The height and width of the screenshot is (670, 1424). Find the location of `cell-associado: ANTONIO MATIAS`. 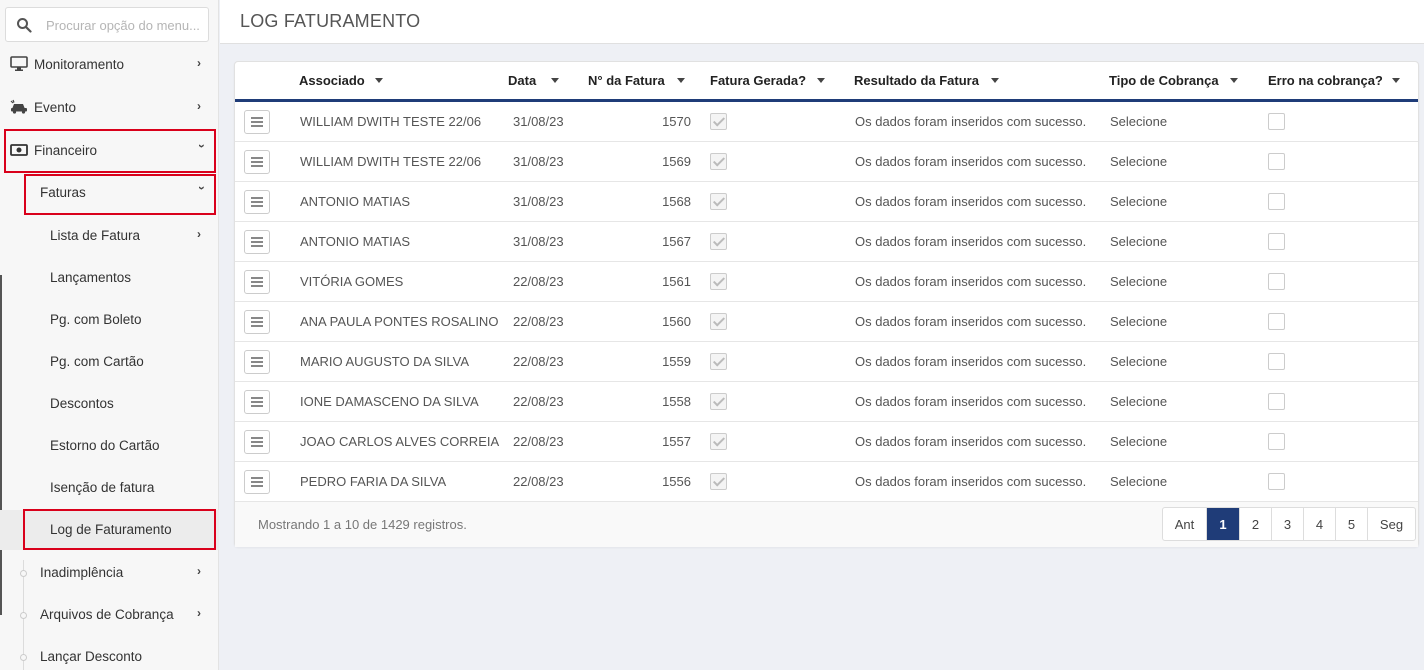

cell-associado: ANTONIO MATIAS is located at coordinates (355, 241).